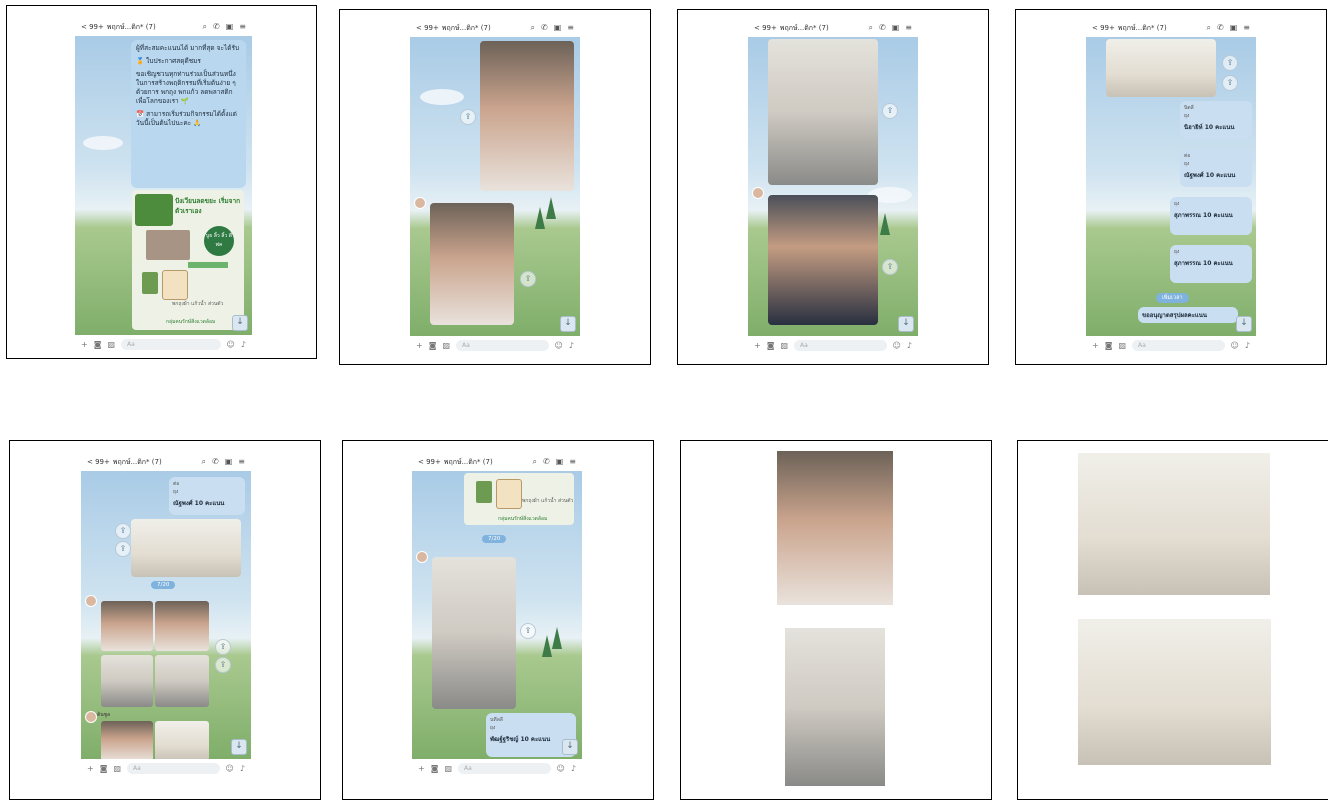 The width and height of the screenshot is (1328, 800). I want to click on message-bubble: ขออนุญาตสรุปผลคะแนน, so click(1188, 315).